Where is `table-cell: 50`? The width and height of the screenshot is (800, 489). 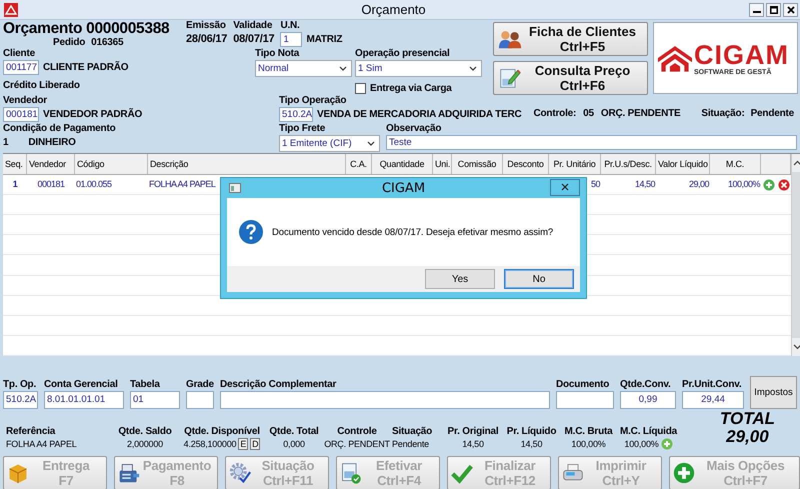 table-cell: 50 is located at coordinates (595, 184).